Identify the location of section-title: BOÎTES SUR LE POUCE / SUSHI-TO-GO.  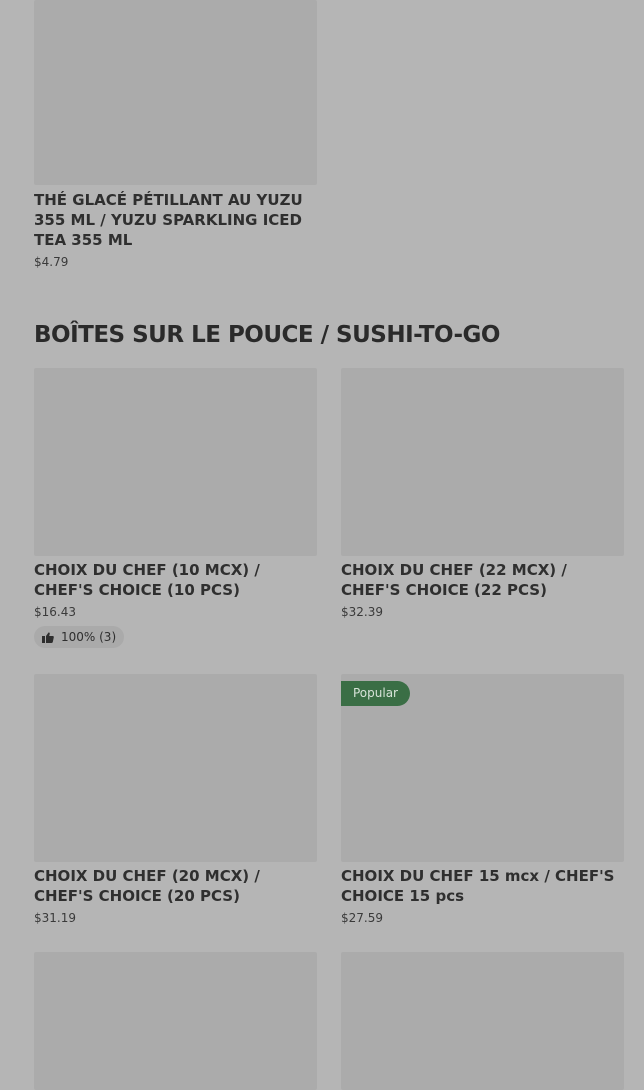
(267, 335).